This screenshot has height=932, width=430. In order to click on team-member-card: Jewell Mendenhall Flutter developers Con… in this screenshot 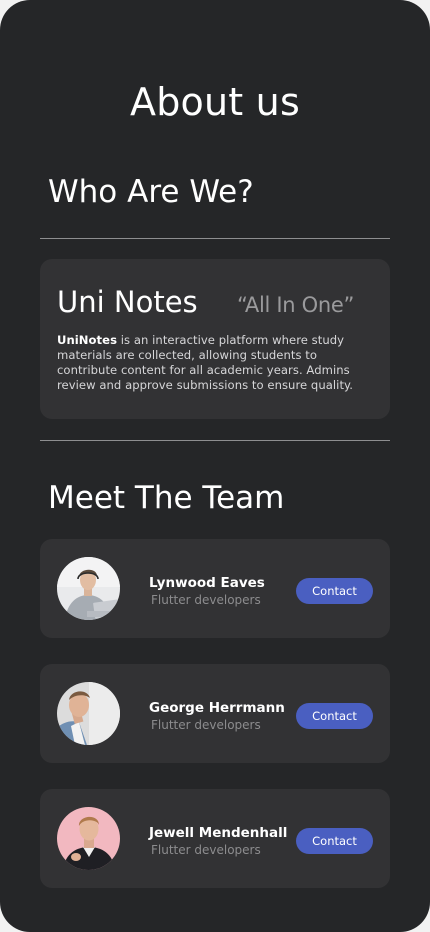, I will do `click(215, 838)`.